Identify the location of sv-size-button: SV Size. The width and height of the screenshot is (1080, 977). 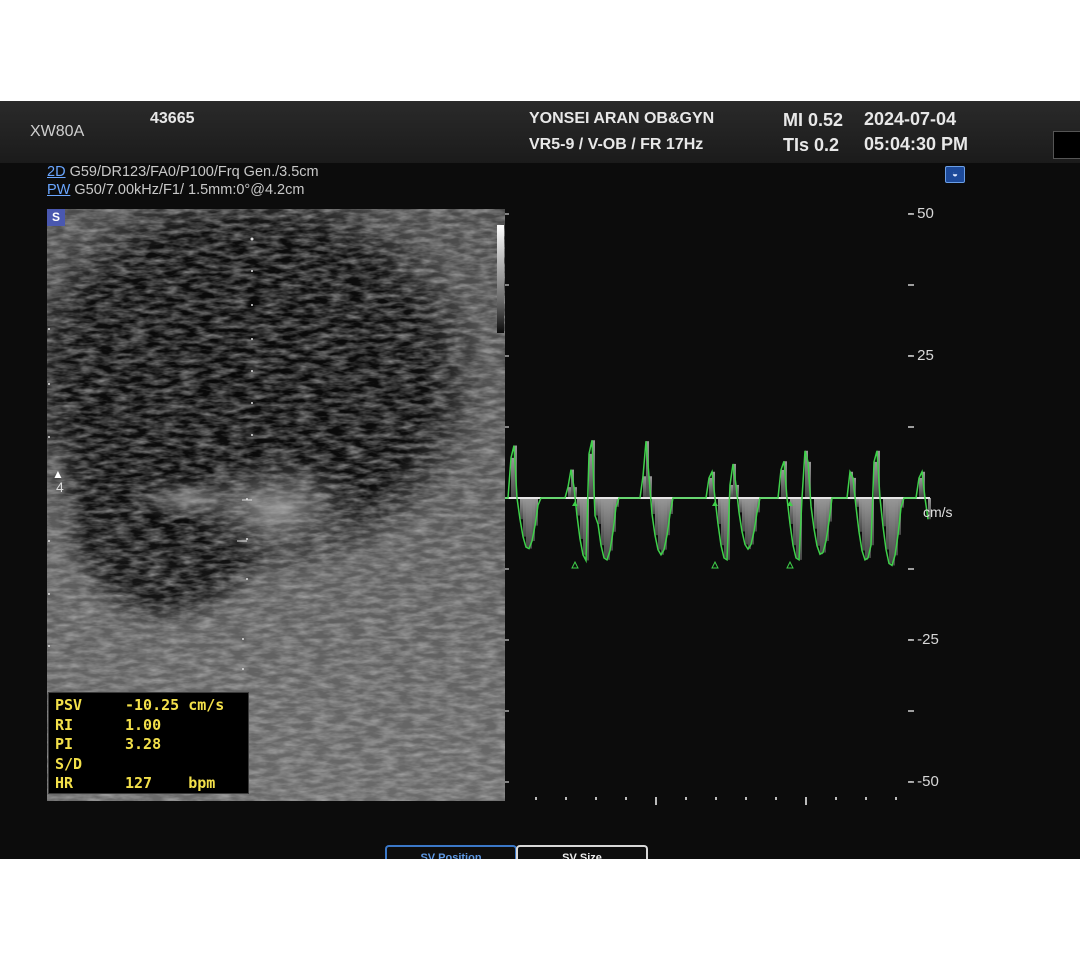
(582, 852).